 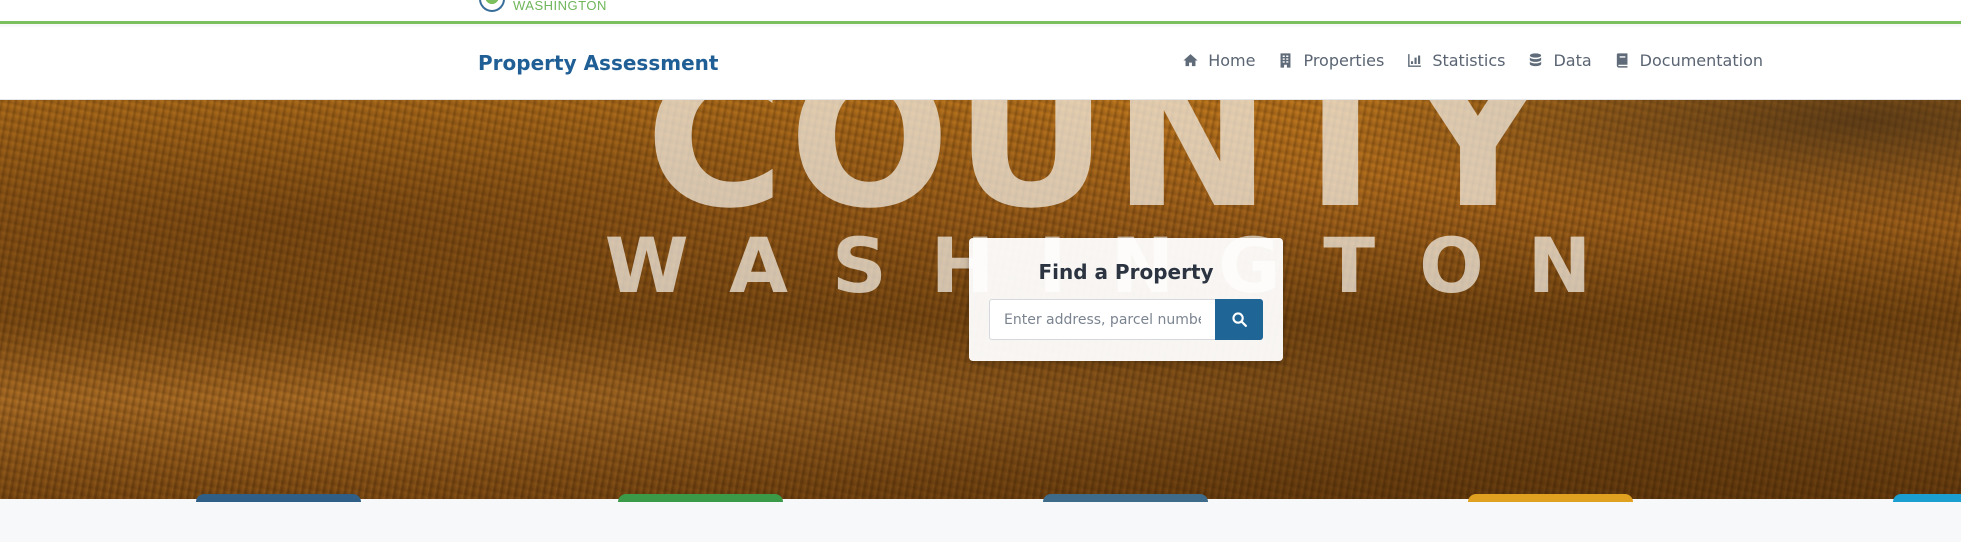 I want to click on nav-item-documentation: Documentation, so click(x=1688, y=60).